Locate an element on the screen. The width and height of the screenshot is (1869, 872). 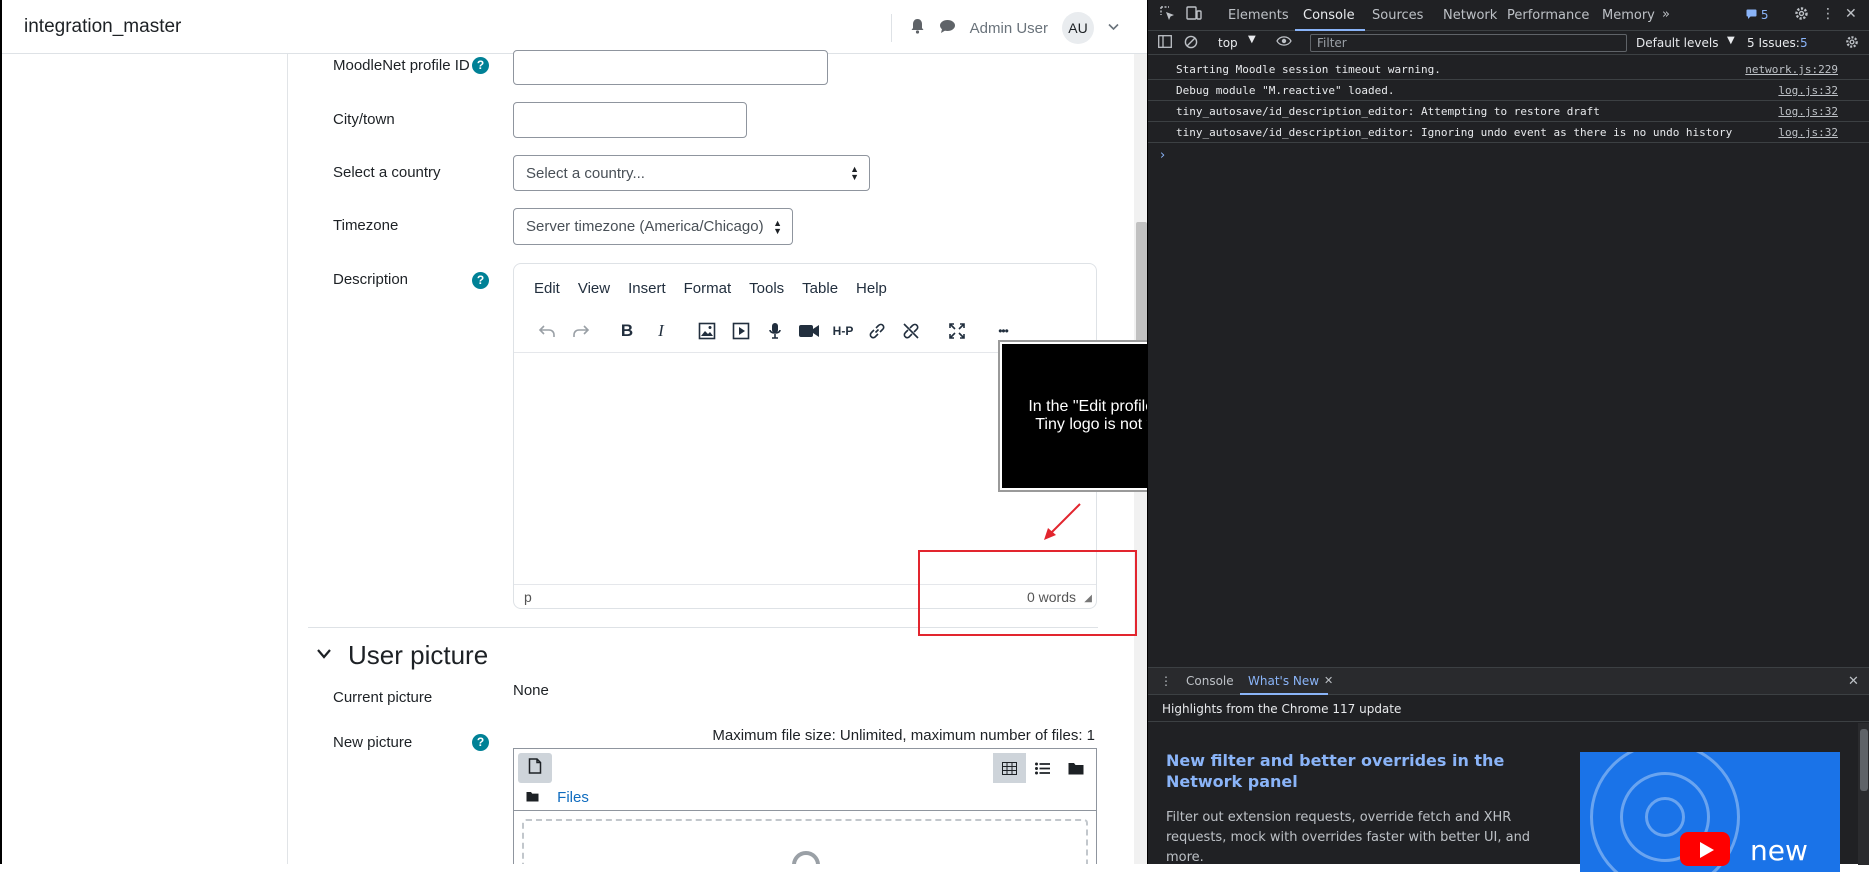
tab-network: Network is located at coordinates (1470, 15).